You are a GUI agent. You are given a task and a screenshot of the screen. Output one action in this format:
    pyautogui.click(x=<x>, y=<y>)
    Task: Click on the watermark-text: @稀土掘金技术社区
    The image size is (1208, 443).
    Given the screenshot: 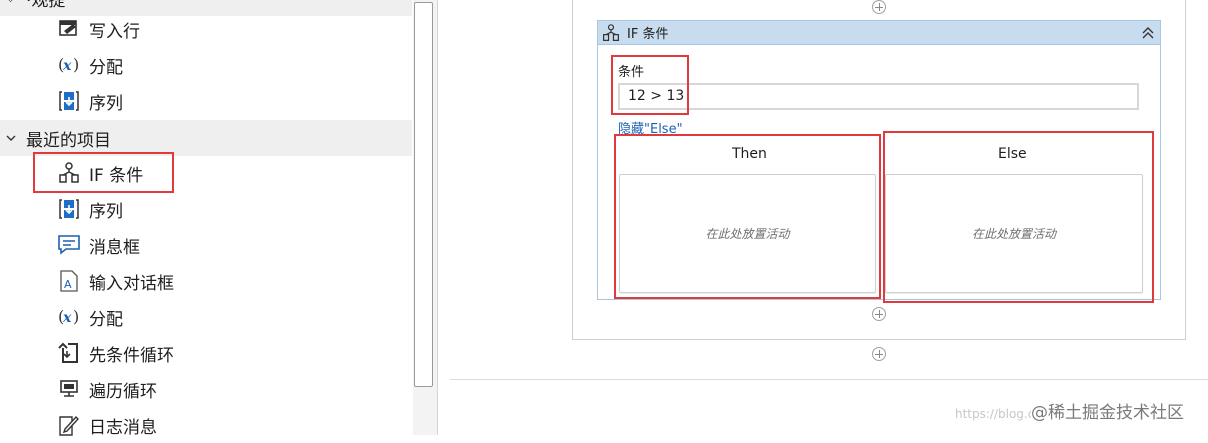 What is the action you would take?
    pyautogui.click(x=1107, y=413)
    